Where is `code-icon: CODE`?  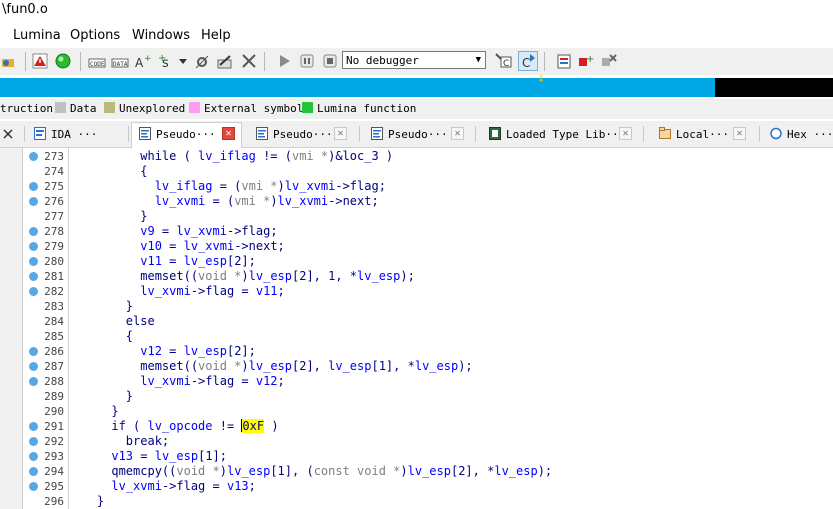 code-icon: CODE is located at coordinates (97, 61).